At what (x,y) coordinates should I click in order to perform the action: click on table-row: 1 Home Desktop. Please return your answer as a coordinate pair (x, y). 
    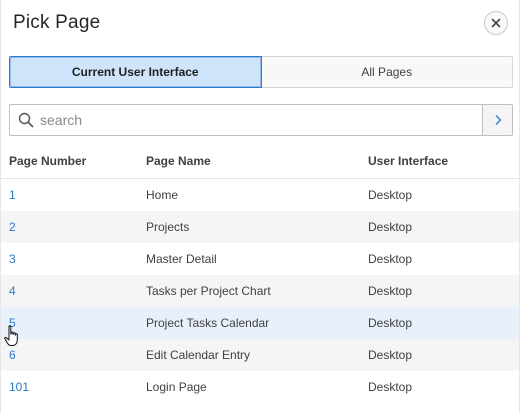
    Looking at the image, I should click on (260, 195).